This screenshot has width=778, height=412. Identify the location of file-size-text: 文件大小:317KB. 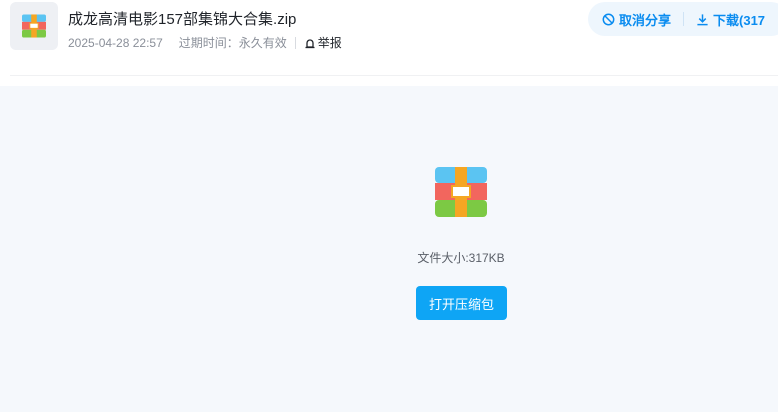
(461, 258).